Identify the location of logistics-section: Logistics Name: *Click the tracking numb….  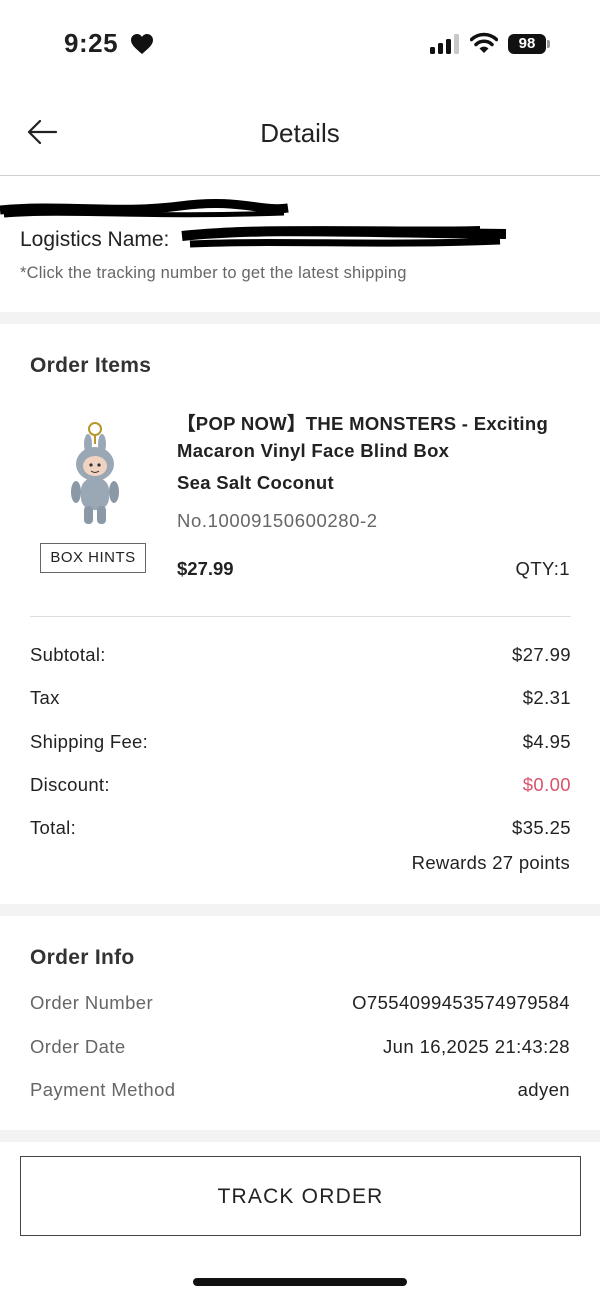
(300, 245).